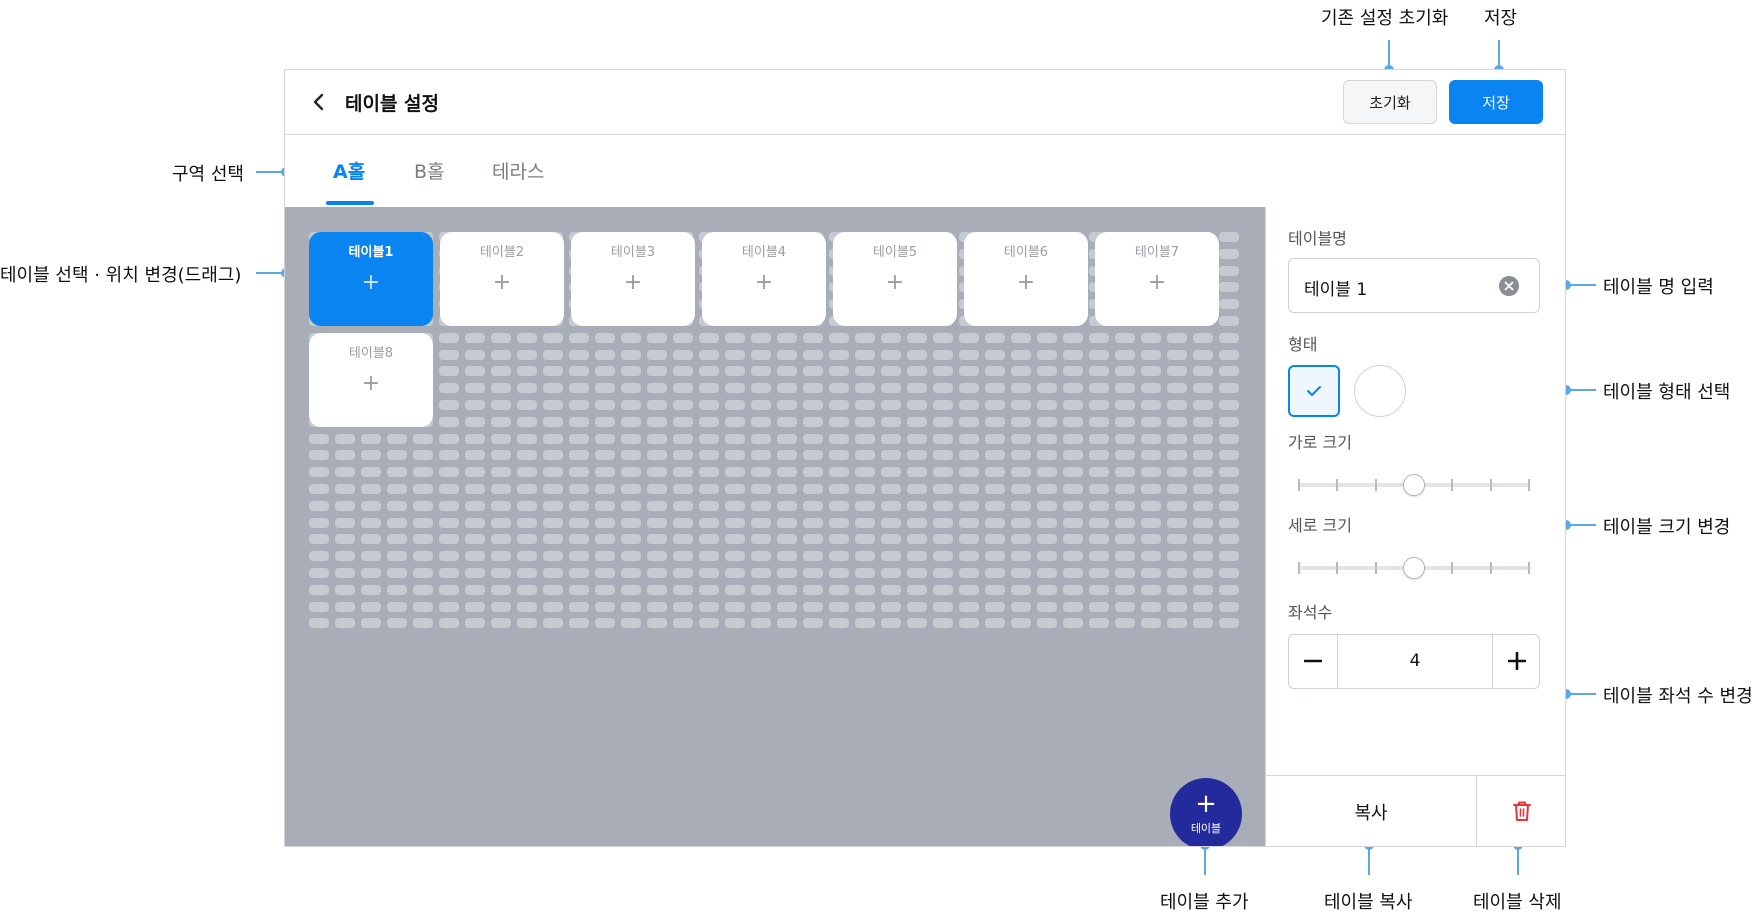 The height and width of the screenshot is (916, 1757). I want to click on increase-seats-button, so click(1515, 661).